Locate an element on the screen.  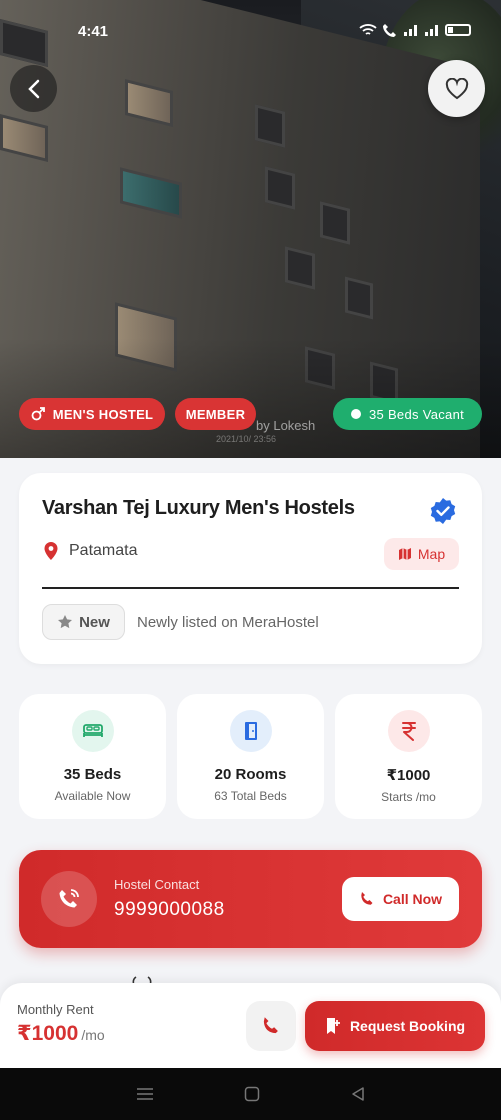
status-icons is located at coordinates (415, 30).